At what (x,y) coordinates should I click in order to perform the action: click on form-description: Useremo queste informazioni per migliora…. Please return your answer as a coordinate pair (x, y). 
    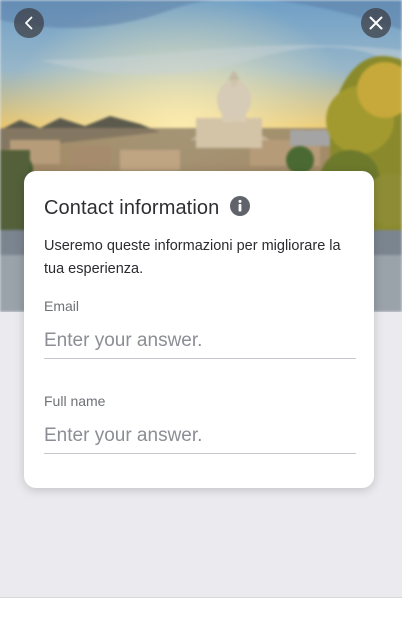
    Looking at the image, I should click on (192, 257).